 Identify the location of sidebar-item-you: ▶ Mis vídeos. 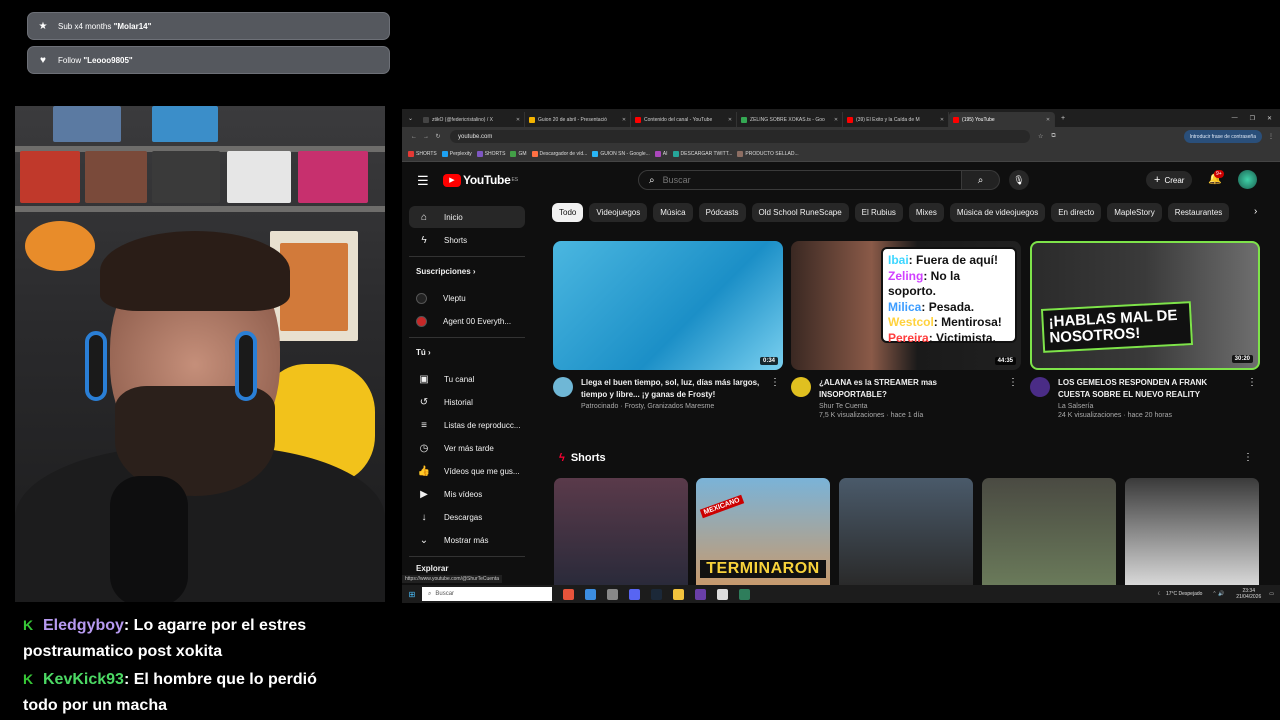
(467, 494).